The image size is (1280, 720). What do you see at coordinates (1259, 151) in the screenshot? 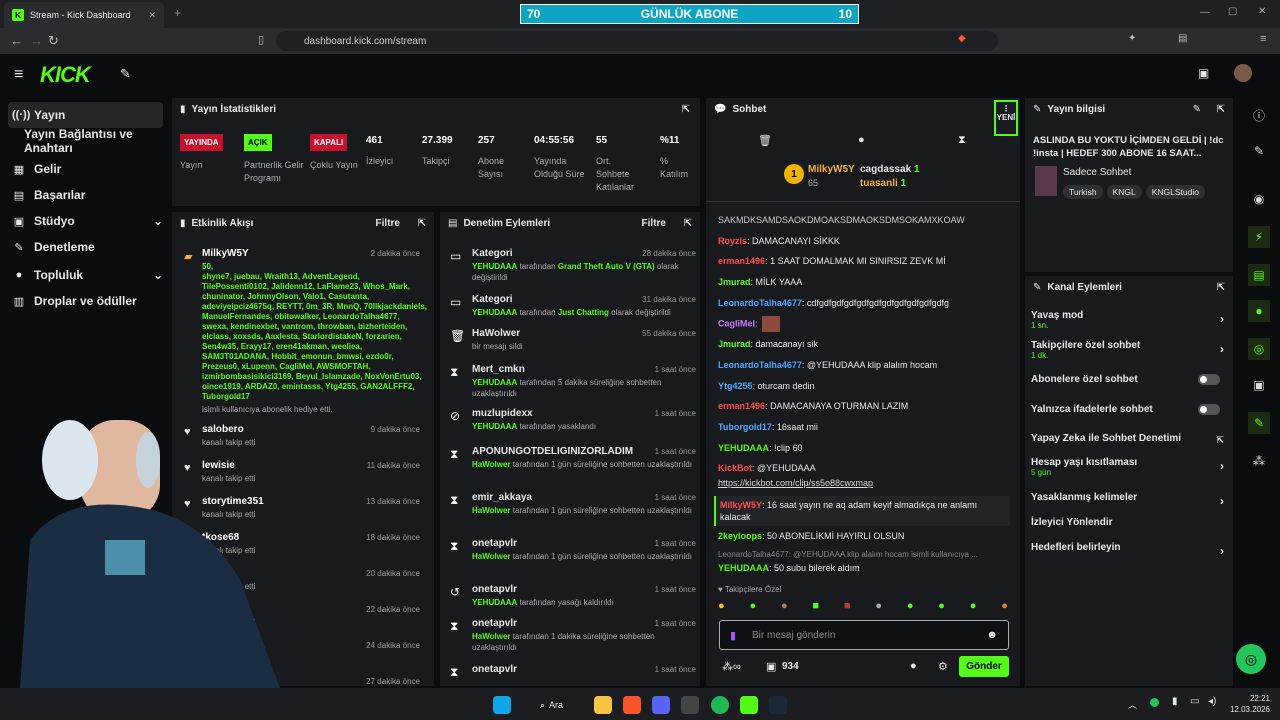
I see `pencil-icon: ✎` at bounding box center [1259, 151].